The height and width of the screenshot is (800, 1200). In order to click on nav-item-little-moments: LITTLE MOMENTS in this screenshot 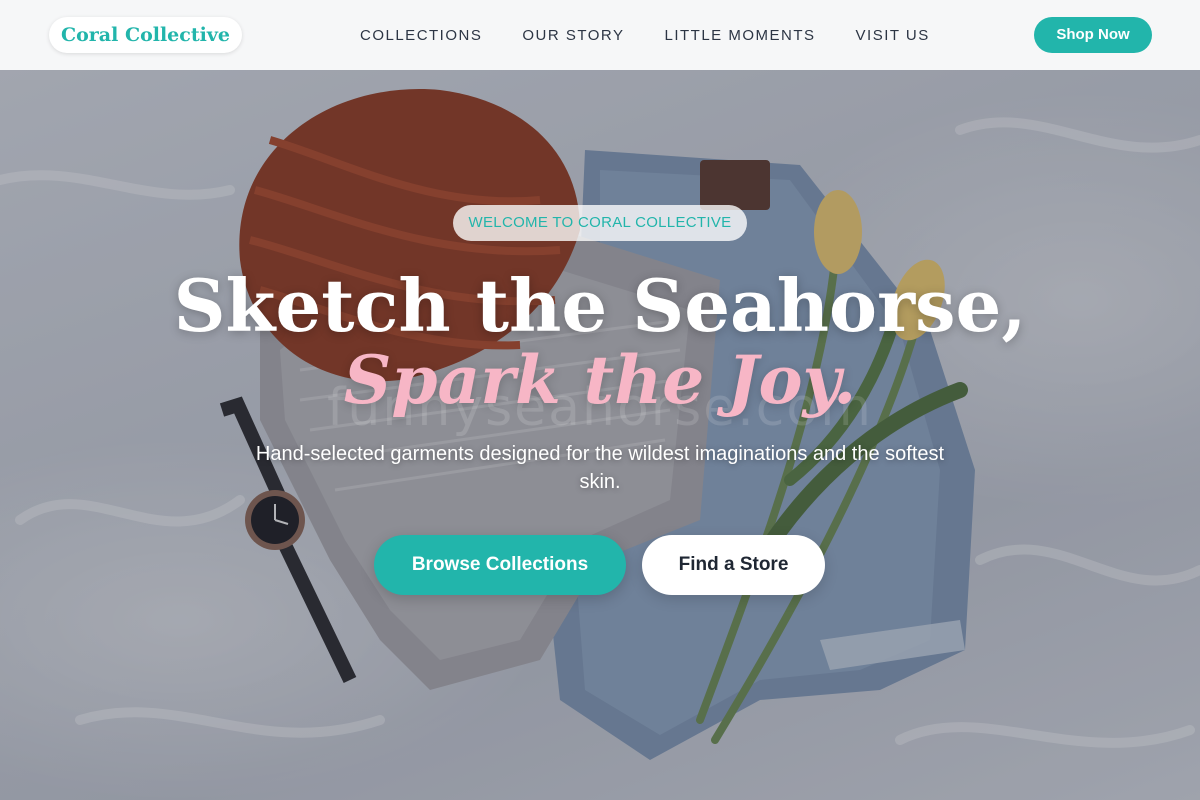, I will do `click(740, 35)`.